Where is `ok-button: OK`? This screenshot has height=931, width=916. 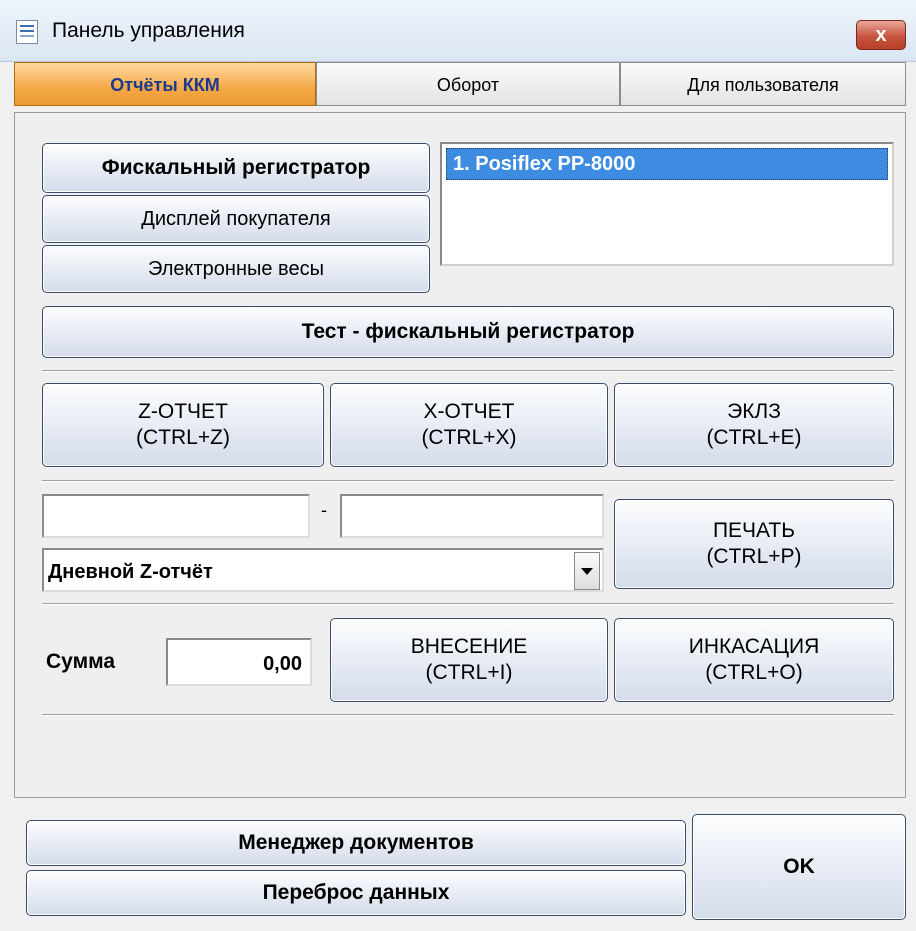 ok-button: OK is located at coordinates (799, 867).